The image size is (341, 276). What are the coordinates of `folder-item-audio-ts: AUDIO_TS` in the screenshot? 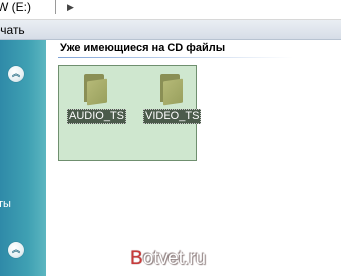 It's located at (97, 98).